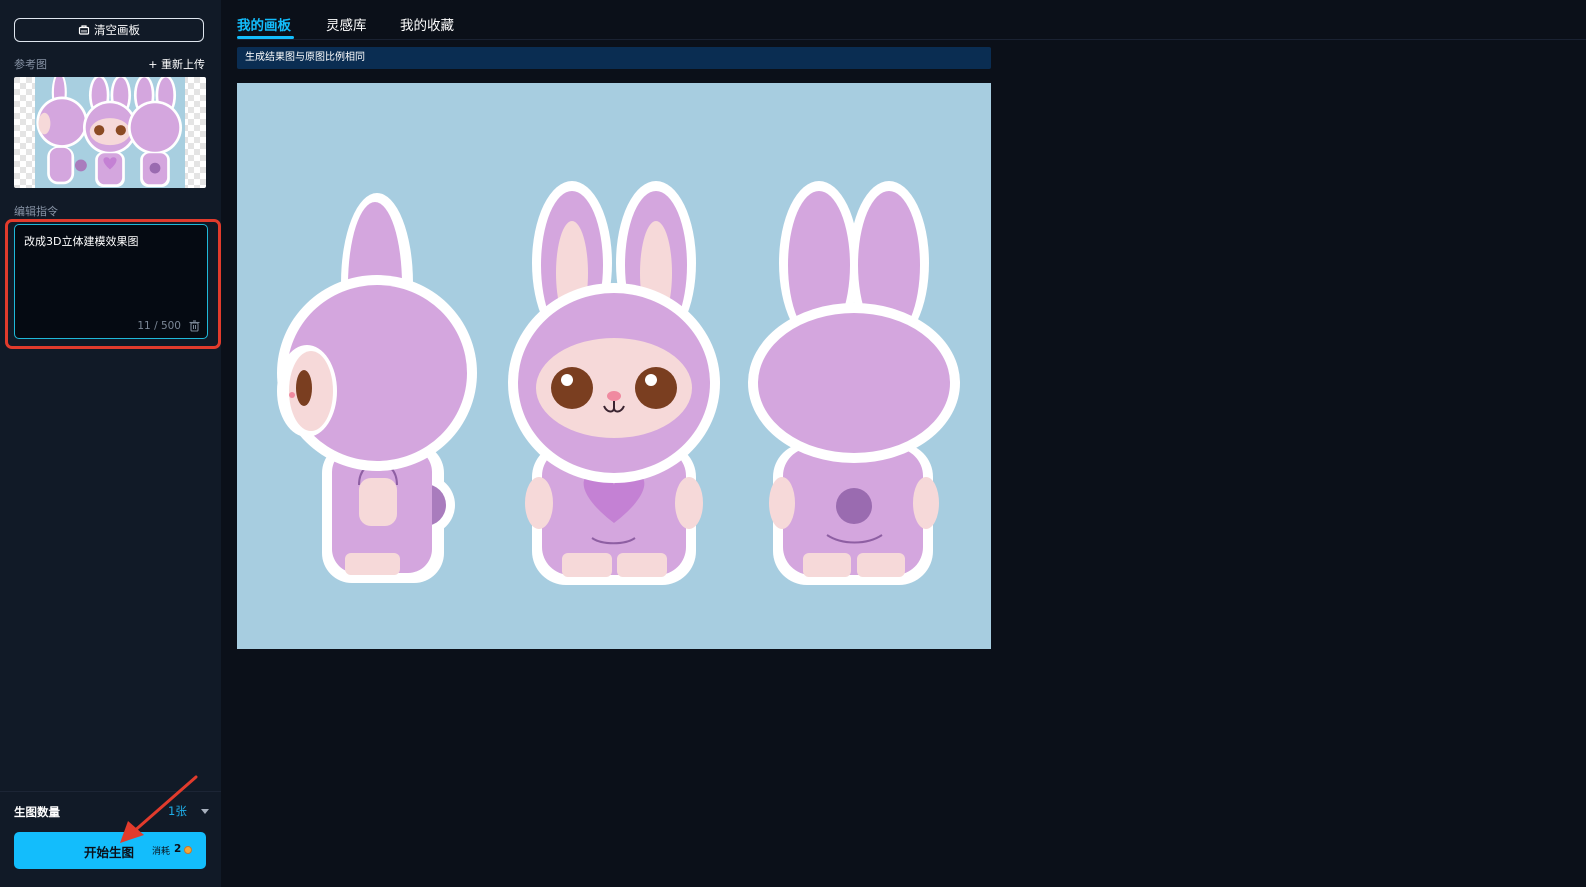 This screenshot has width=1586, height=887. Describe the element at coordinates (159, 809) in the screenshot. I see `annotation-arrow-icon` at that location.